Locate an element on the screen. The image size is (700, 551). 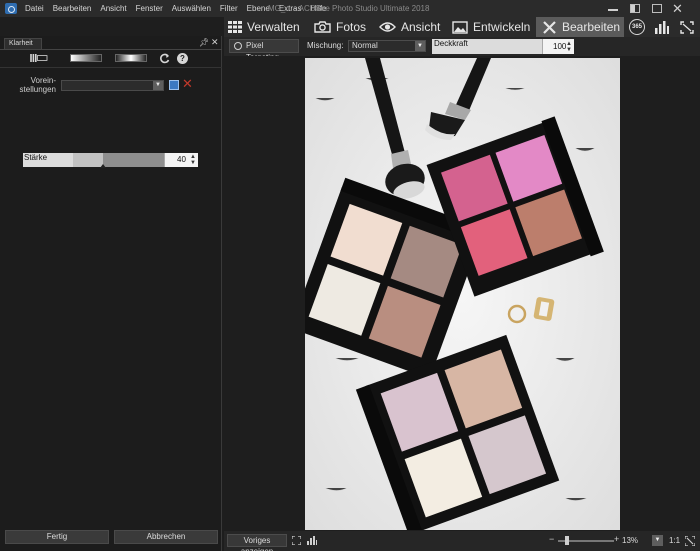
acdsee-logo-icon is located at coordinates (11, 8).